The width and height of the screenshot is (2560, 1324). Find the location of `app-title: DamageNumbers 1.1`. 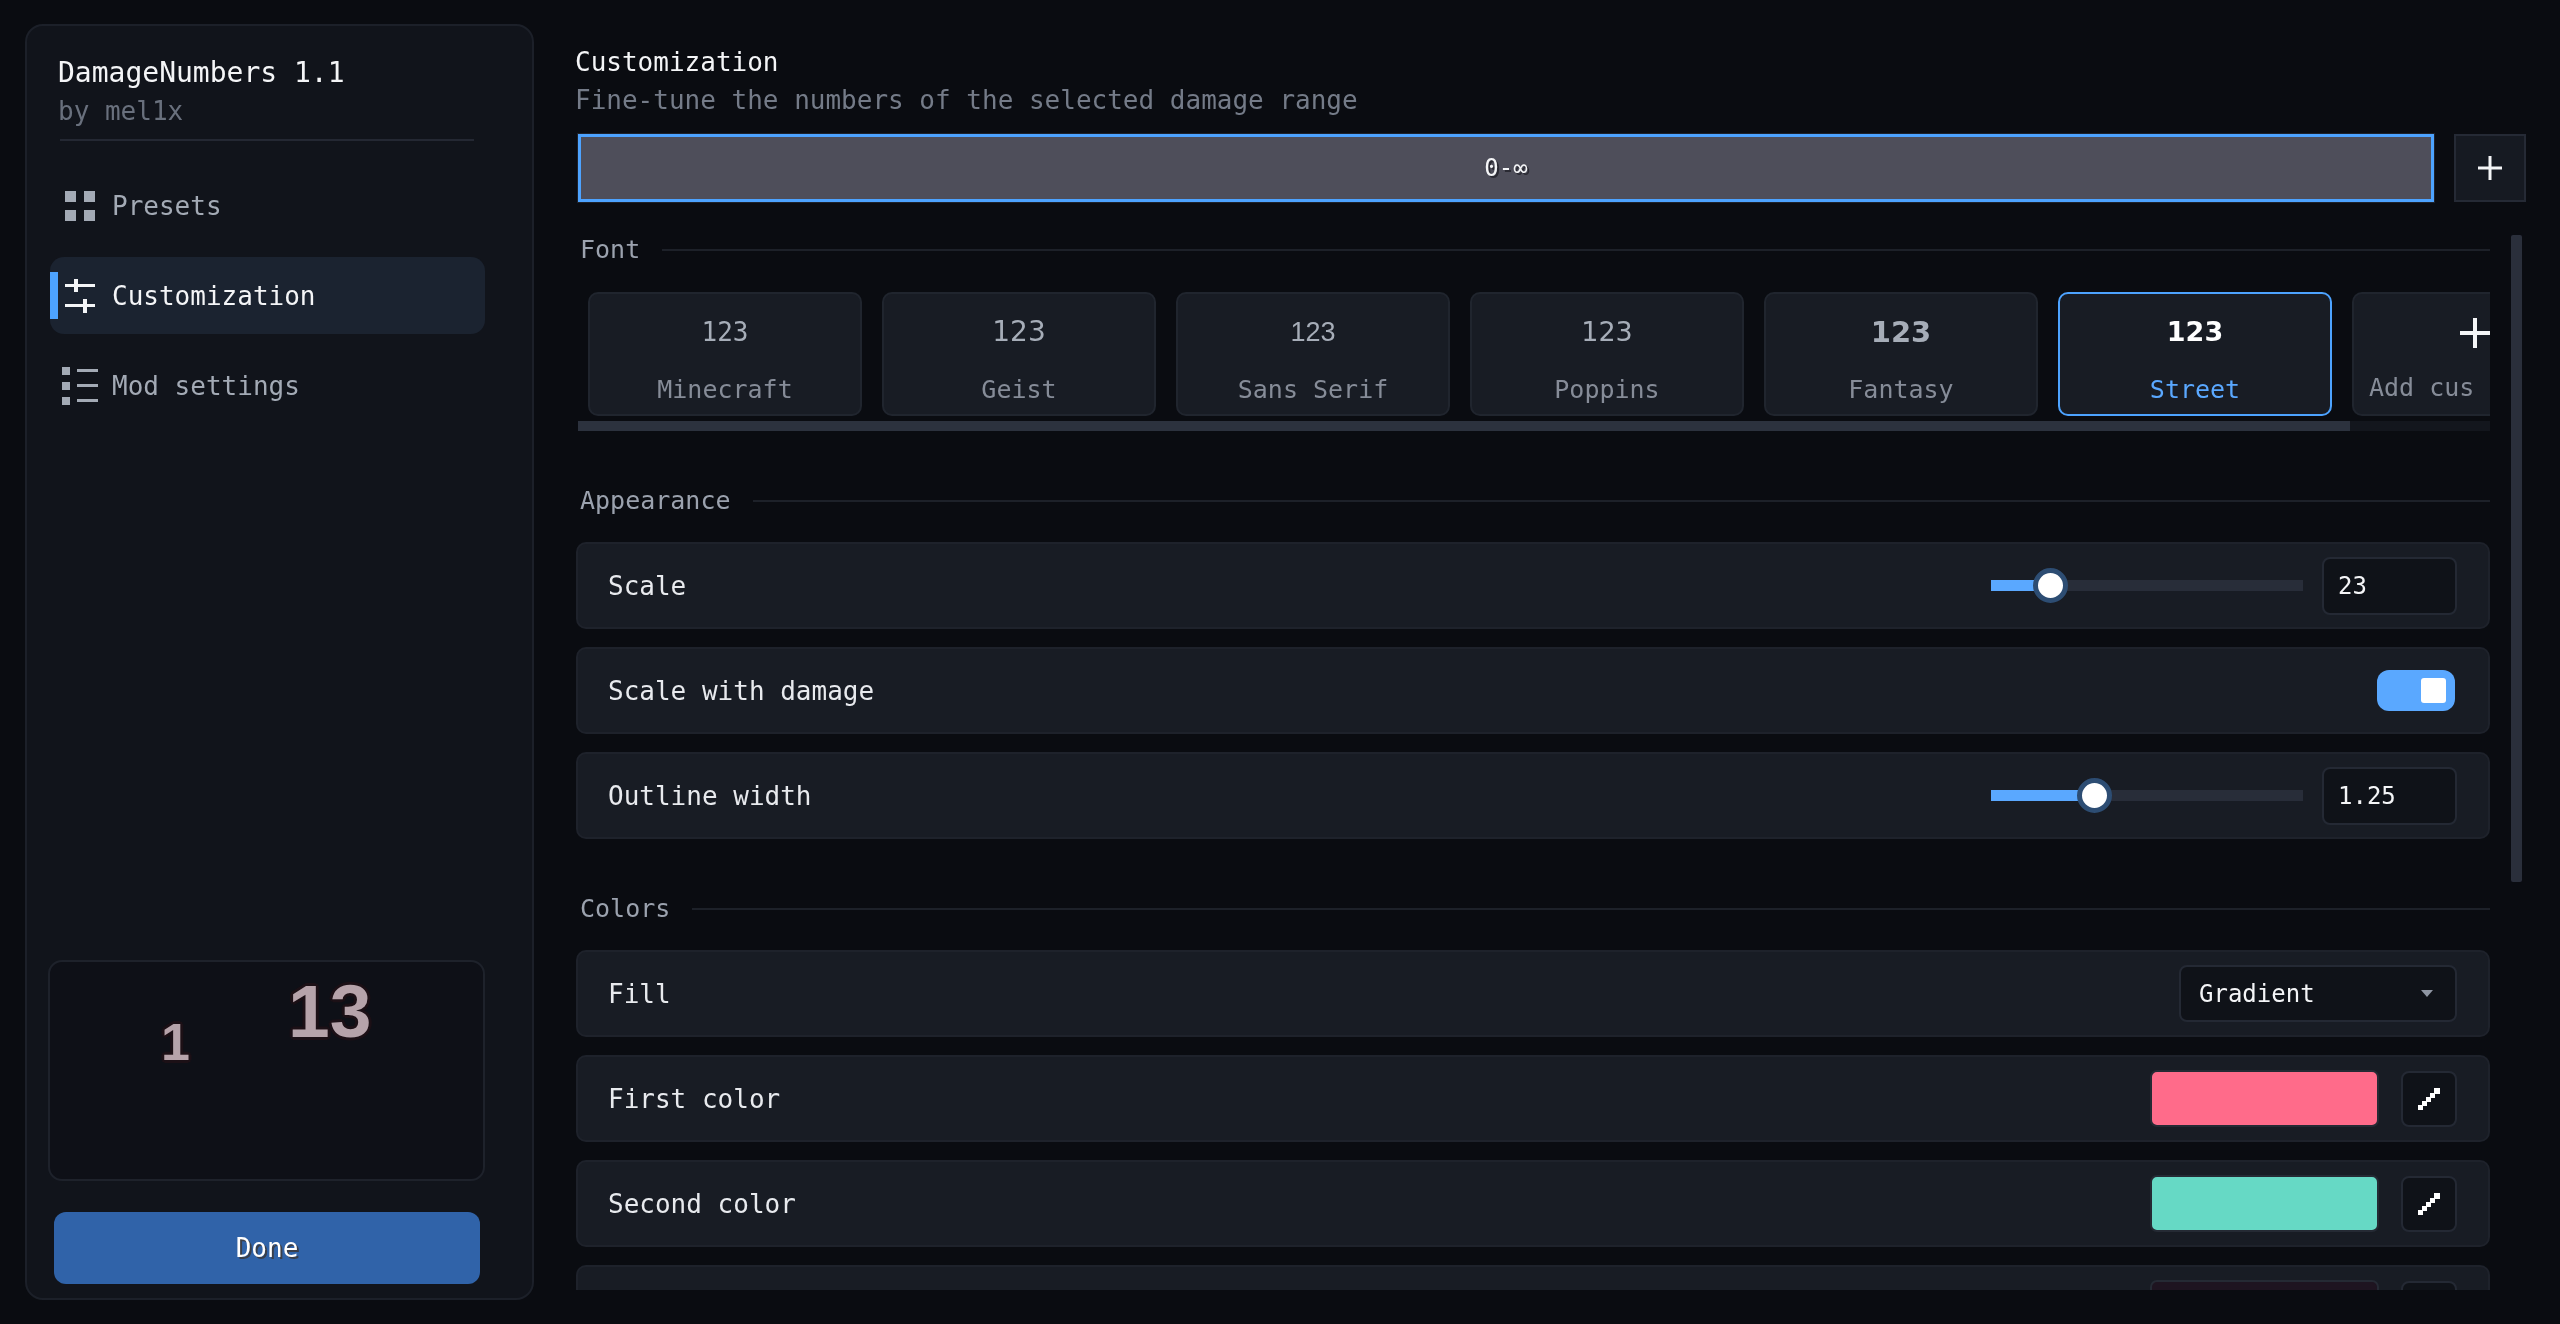

app-title: DamageNumbers 1.1 is located at coordinates (201, 73).